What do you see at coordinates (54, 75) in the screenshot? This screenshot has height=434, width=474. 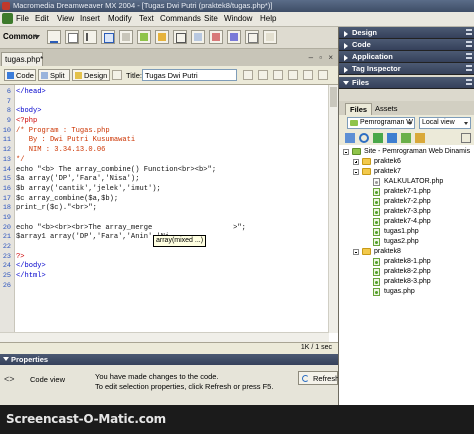 I see `split-view-button: Split` at bounding box center [54, 75].